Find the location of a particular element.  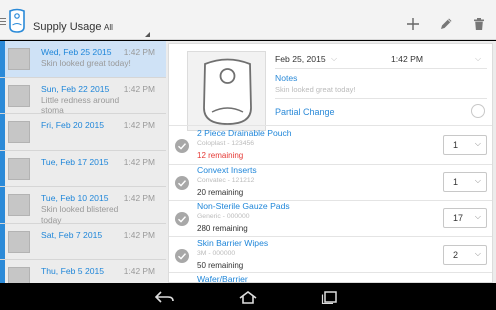

home-button is located at coordinates (248, 297).